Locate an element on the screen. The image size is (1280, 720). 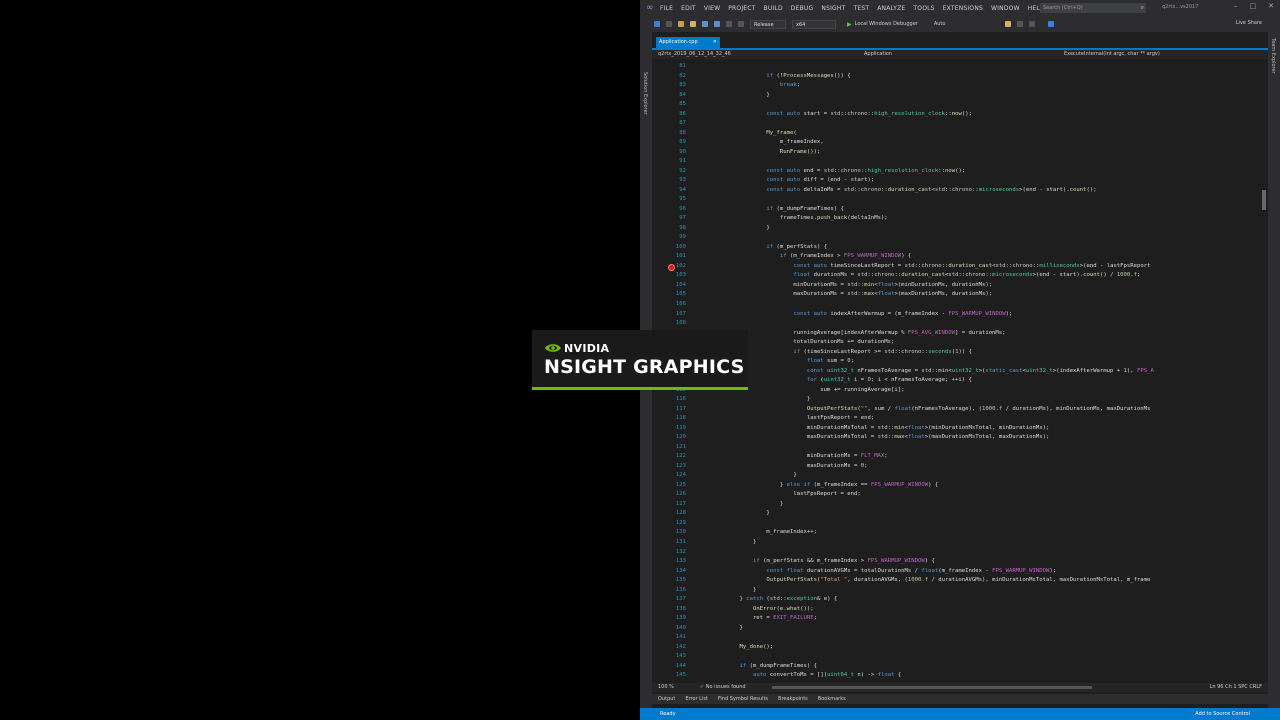
code-line: 144 if (m_dumpFrameTimes) { is located at coordinates (956, 667).